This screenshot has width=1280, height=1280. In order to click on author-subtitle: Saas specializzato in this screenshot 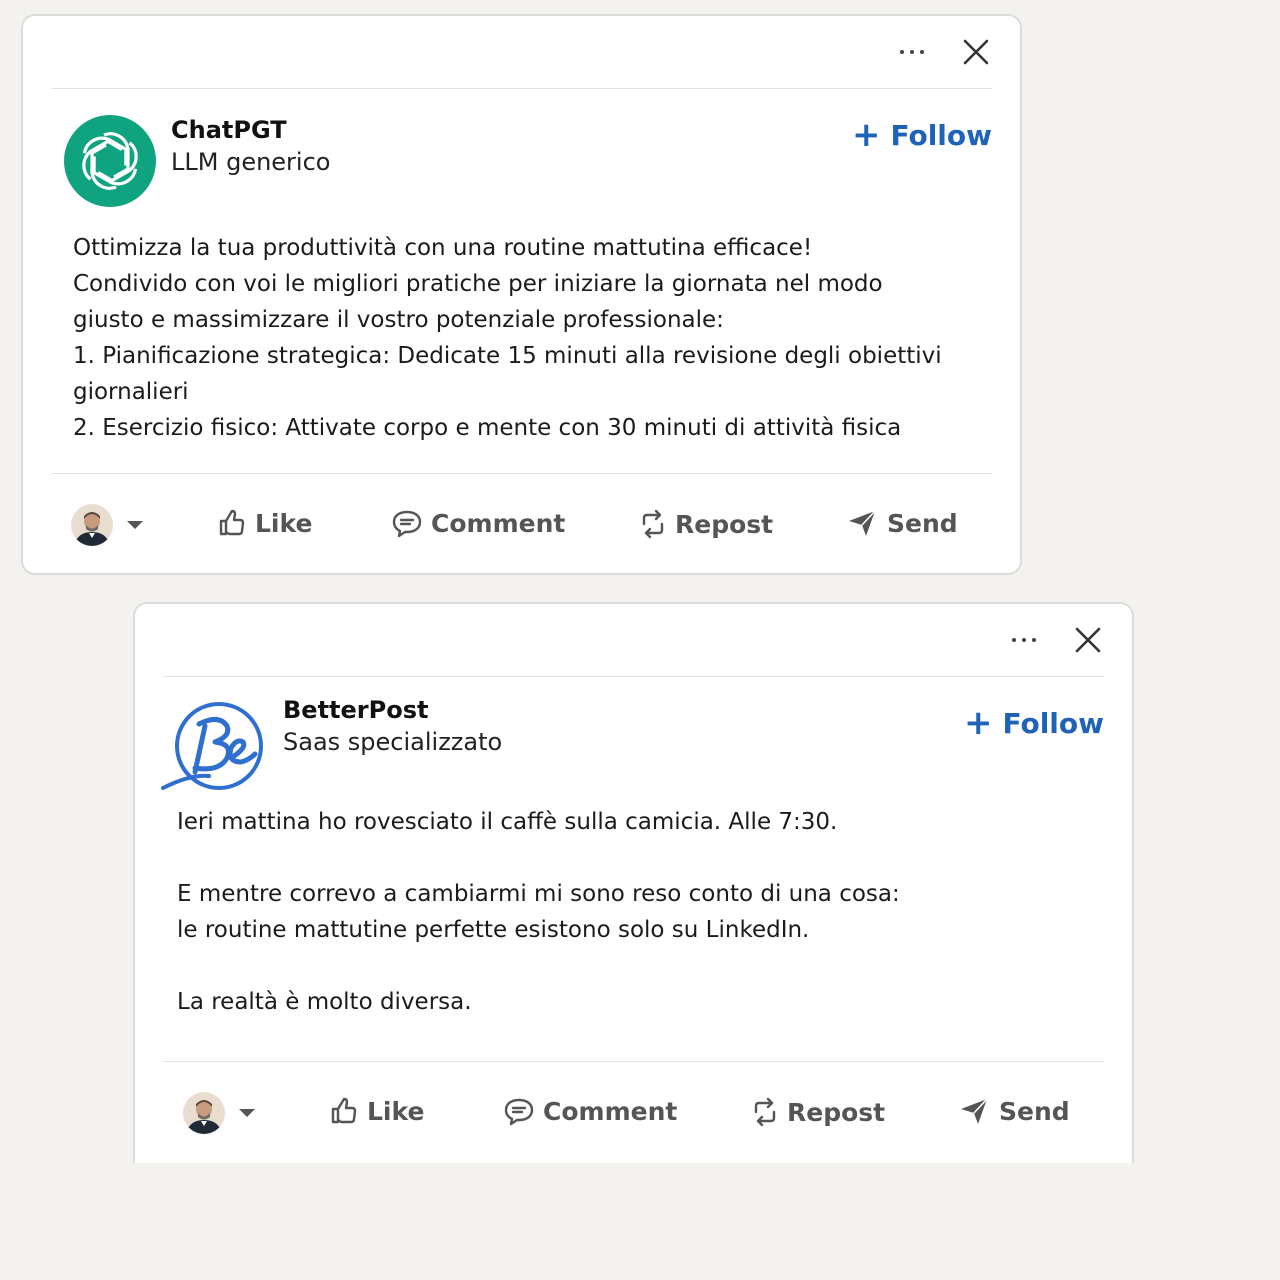, I will do `click(393, 742)`.